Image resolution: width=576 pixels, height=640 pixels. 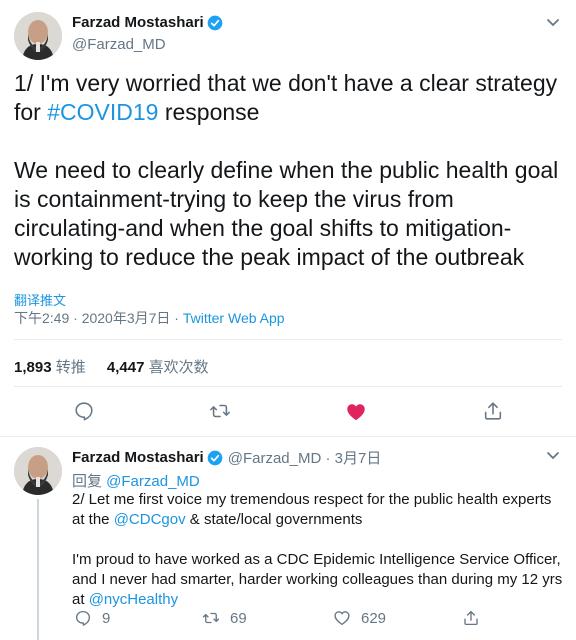 I want to click on like-count: 629, so click(x=374, y=618).